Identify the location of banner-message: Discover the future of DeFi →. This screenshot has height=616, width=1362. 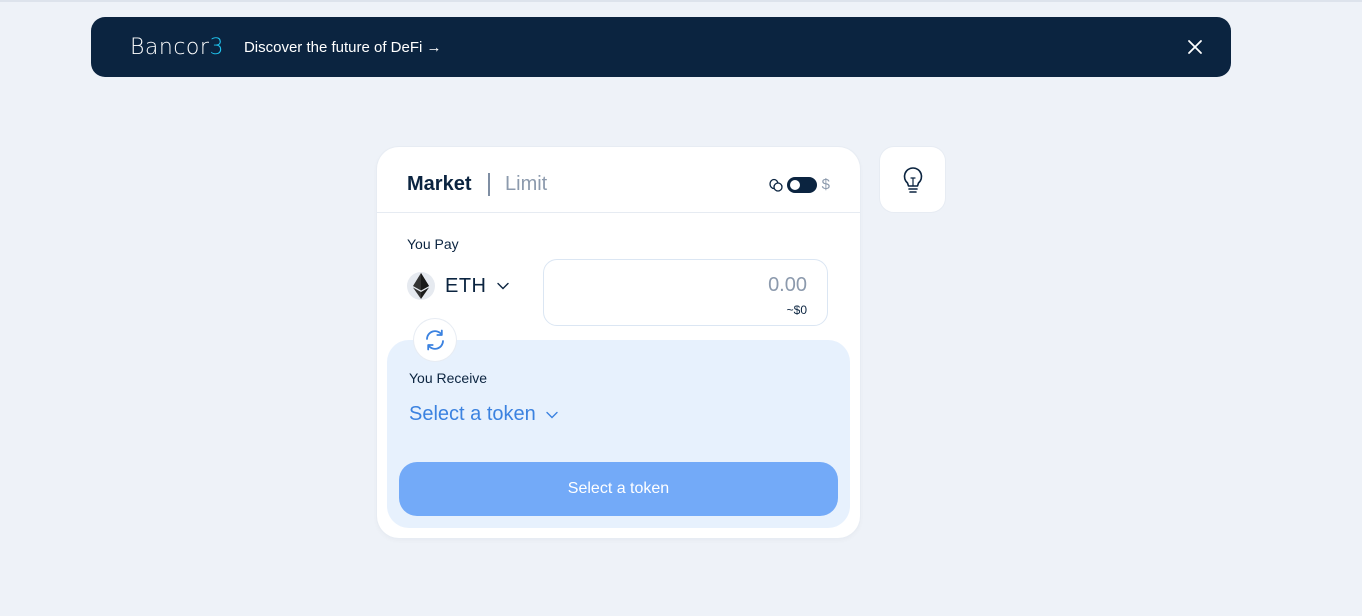
(343, 47).